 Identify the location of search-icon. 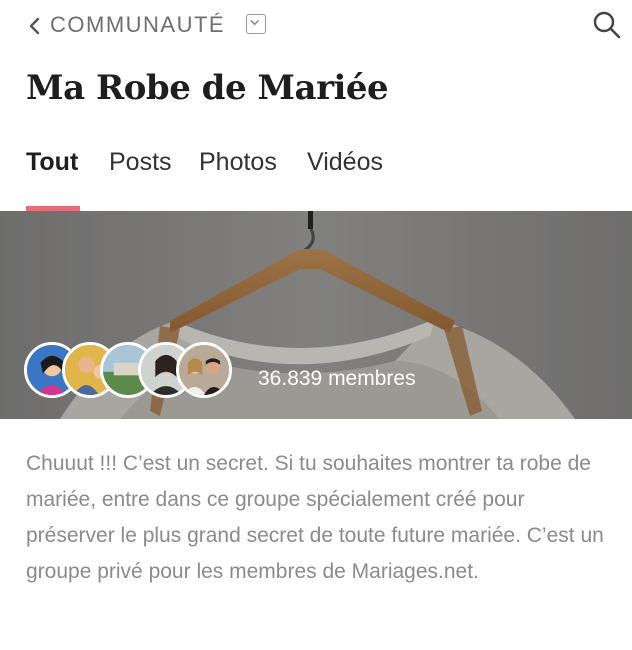
(607, 25).